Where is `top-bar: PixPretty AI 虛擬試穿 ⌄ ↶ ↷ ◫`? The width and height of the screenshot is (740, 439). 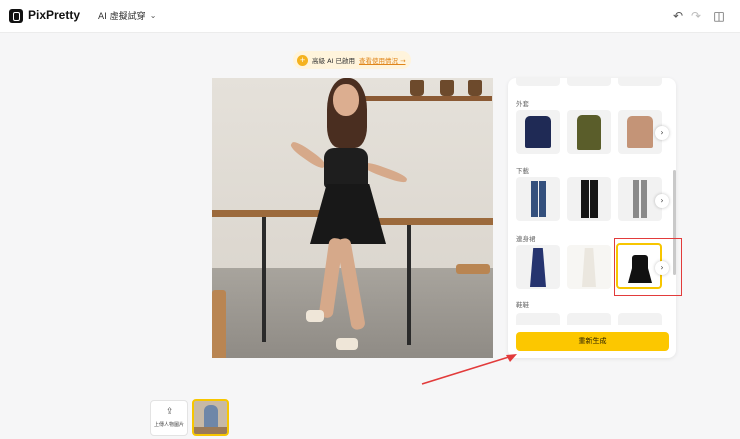 top-bar: PixPretty AI 虛擬試穿 ⌄ ↶ ↷ ◫ is located at coordinates (370, 16).